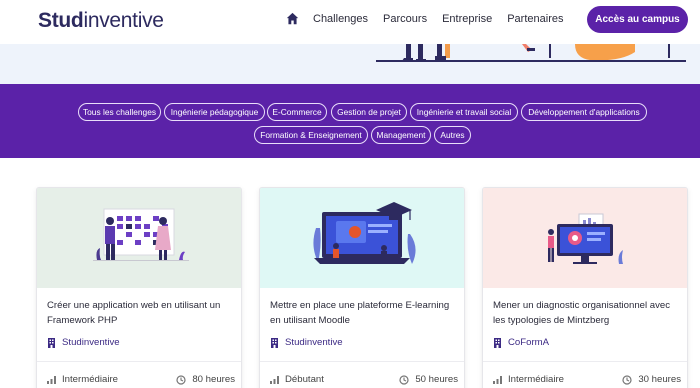 The image size is (700, 388). I want to click on hero-ground-line, so click(531, 61).